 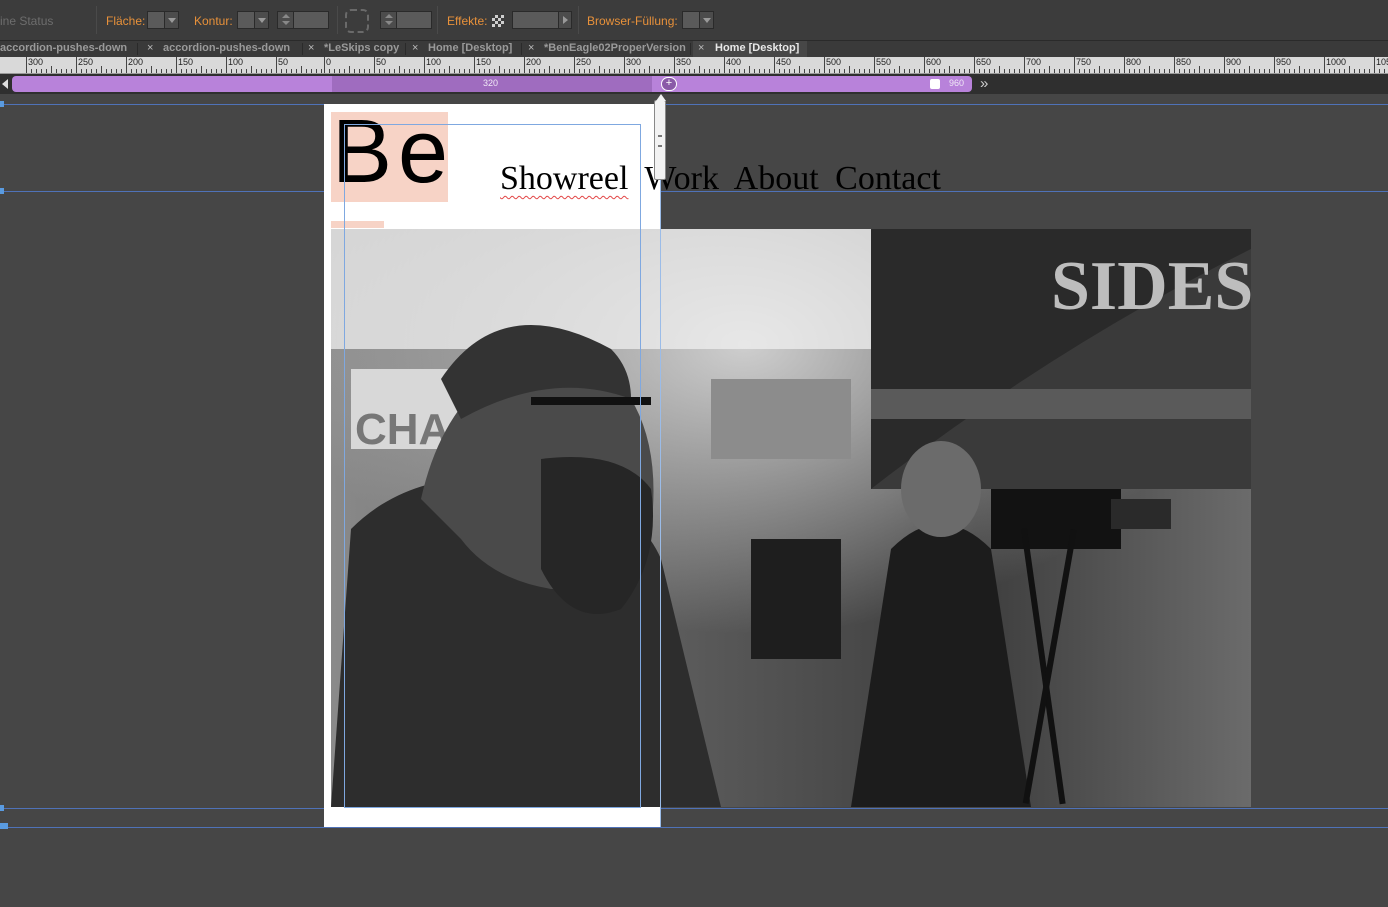 What do you see at coordinates (750, 49) in the screenshot?
I see `tab-document-active: × Home [Desktop]` at bounding box center [750, 49].